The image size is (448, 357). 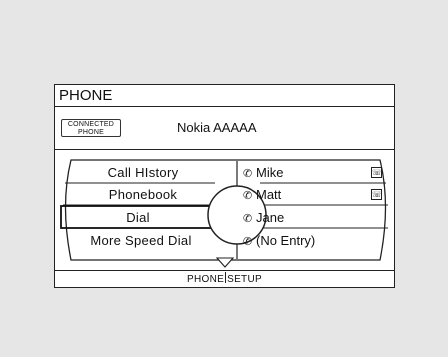 I want to click on speed-dial-entry: ✆ Matt, so click(x=262, y=195).